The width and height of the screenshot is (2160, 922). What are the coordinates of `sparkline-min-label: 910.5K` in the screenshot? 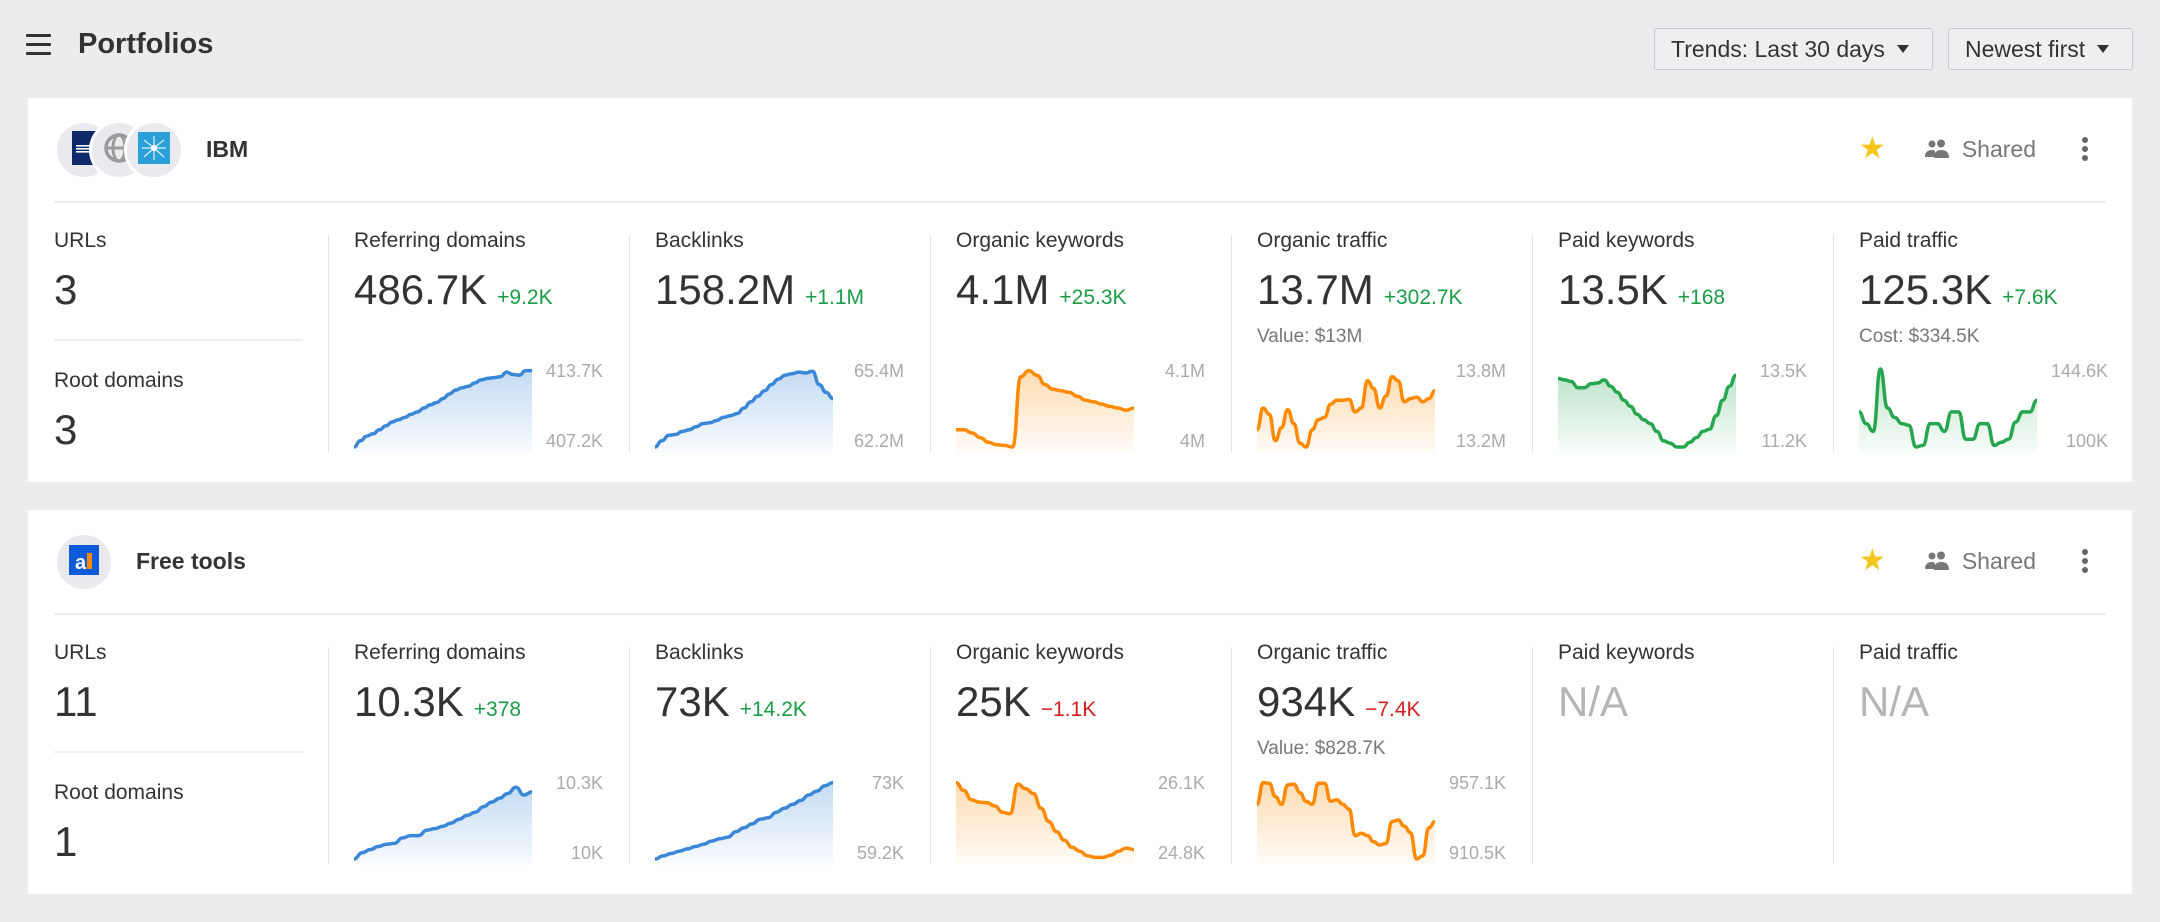 It's located at (1477, 853).